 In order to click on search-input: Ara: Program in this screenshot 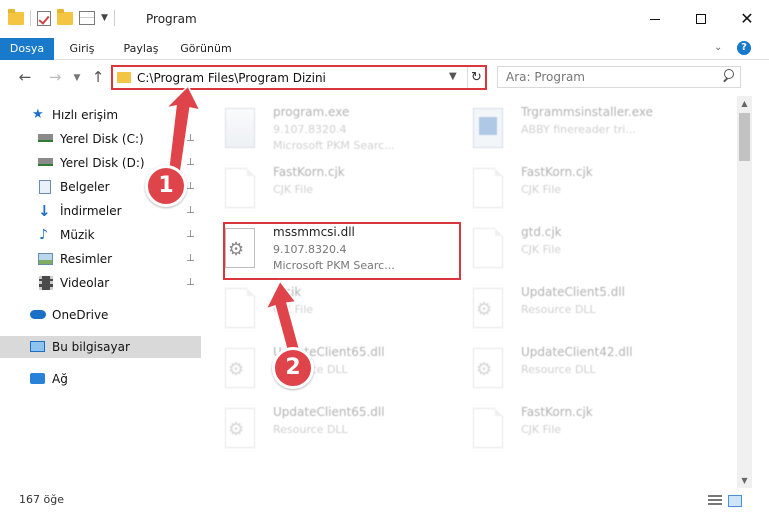, I will do `click(545, 77)`.